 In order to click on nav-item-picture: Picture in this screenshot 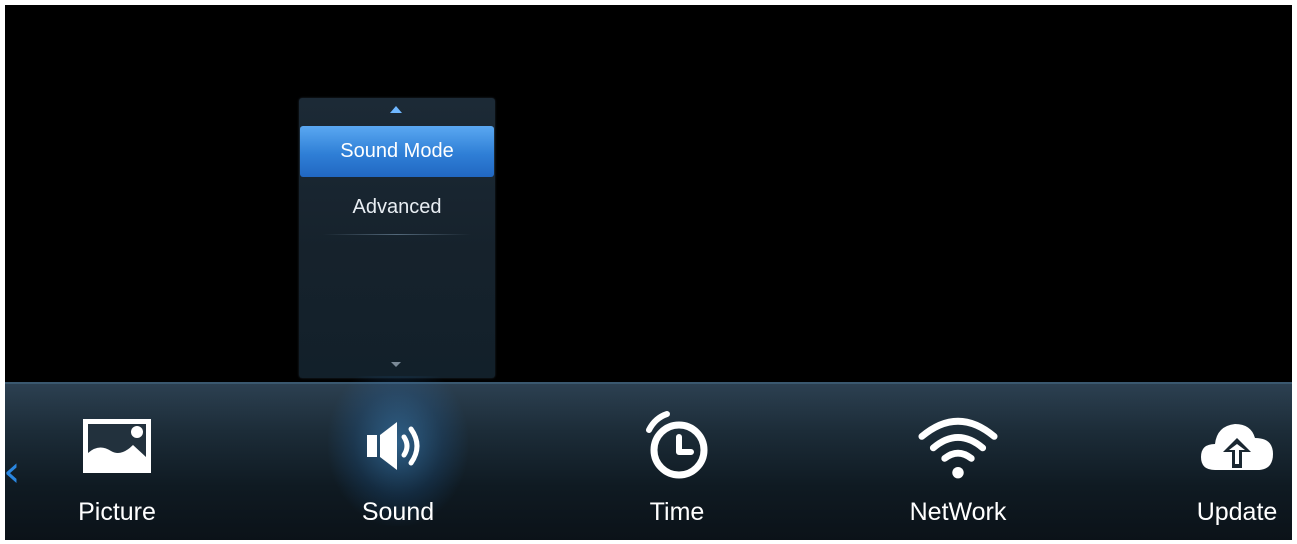, I will do `click(117, 462)`.